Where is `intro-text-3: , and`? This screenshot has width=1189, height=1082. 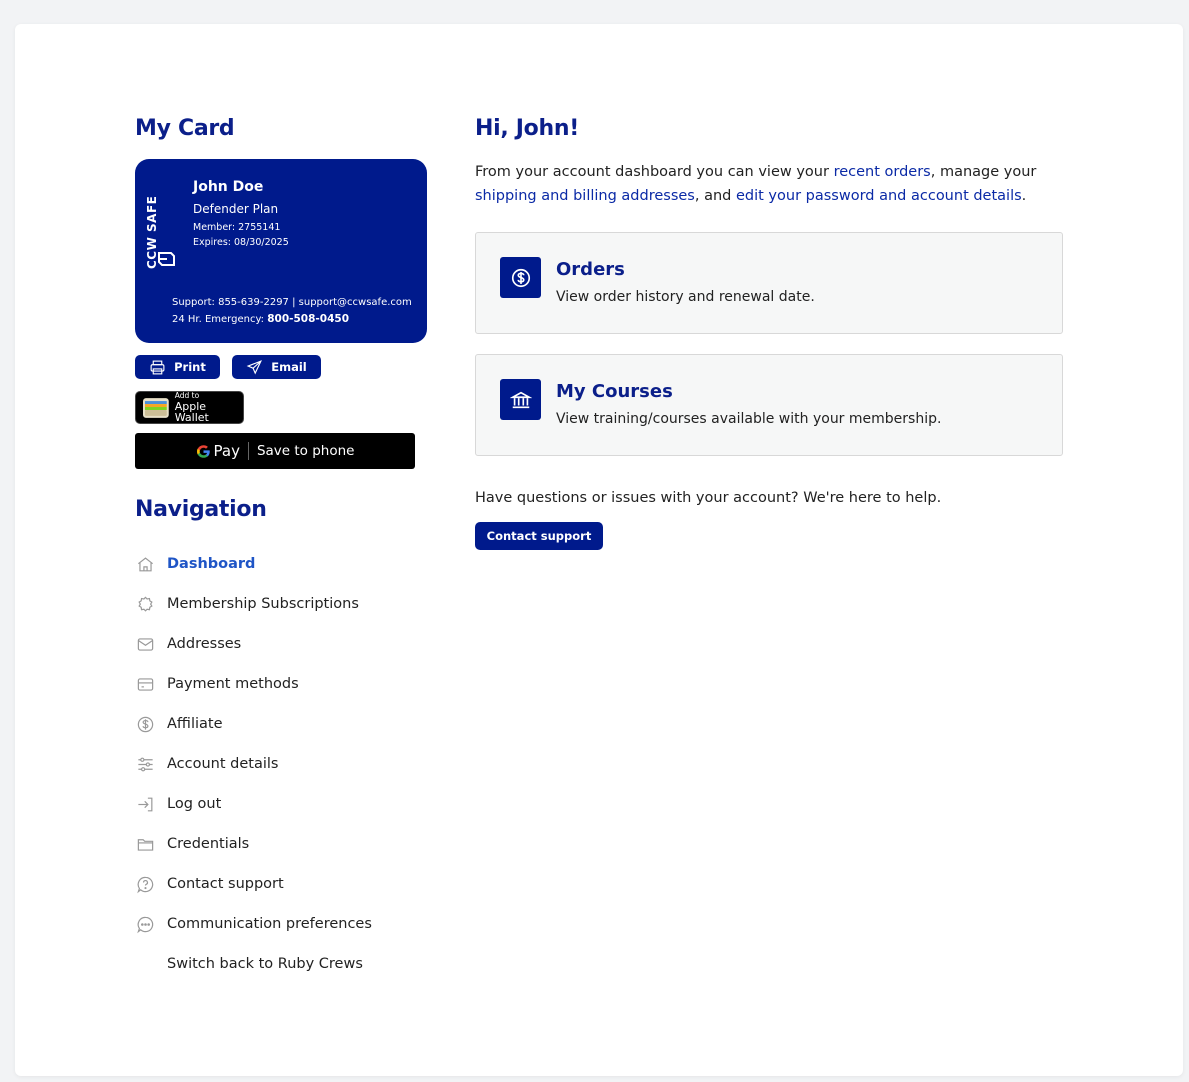
intro-text-3: , and is located at coordinates (715, 196).